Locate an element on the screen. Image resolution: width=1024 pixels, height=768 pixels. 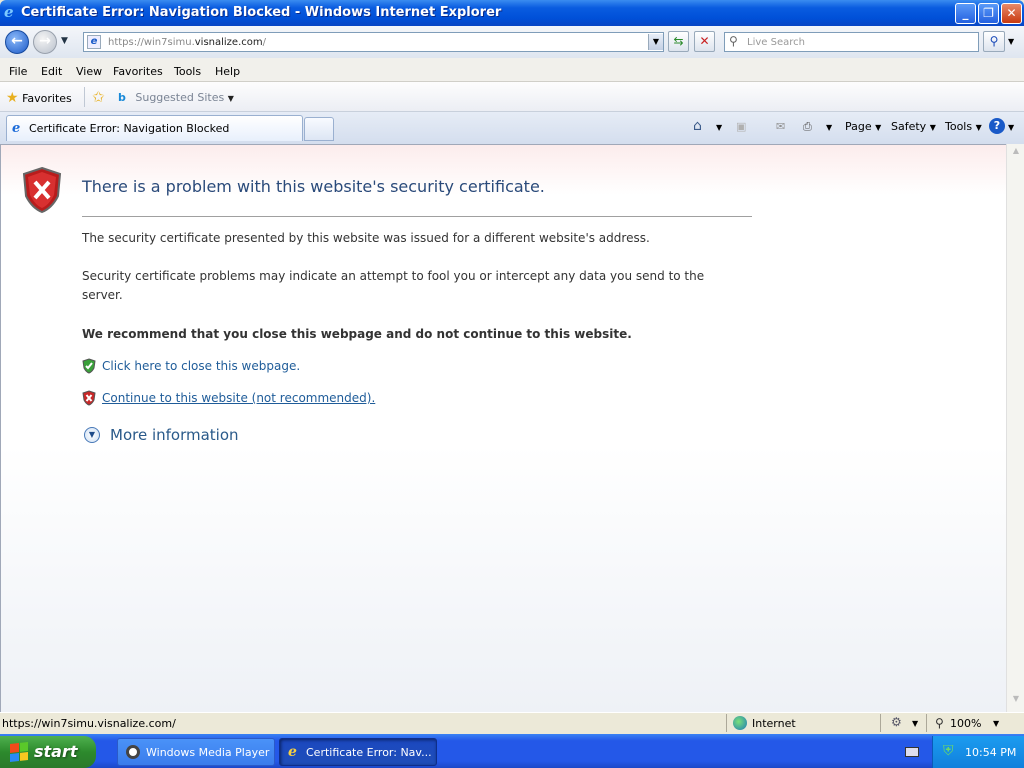
tools-menu-button: Tools ▼ is located at coordinates (963, 126).